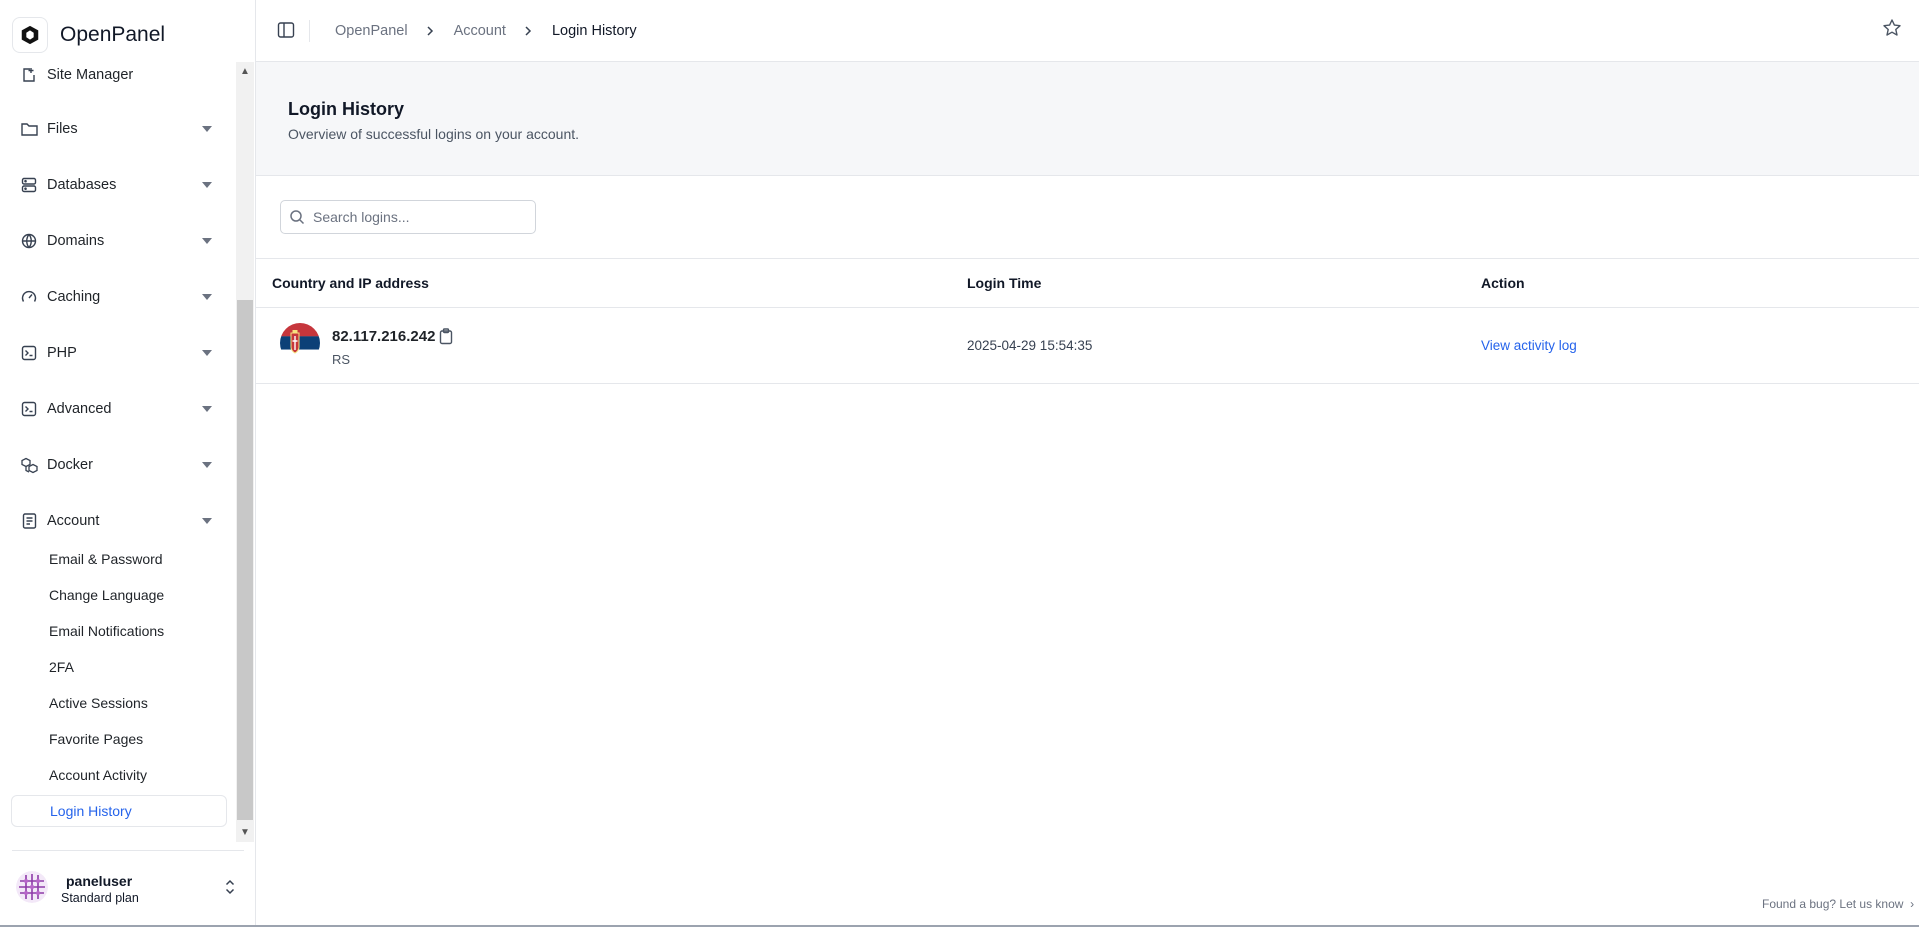 The width and height of the screenshot is (1919, 927). I want to click on clipboard-icon, so click(447, 337).